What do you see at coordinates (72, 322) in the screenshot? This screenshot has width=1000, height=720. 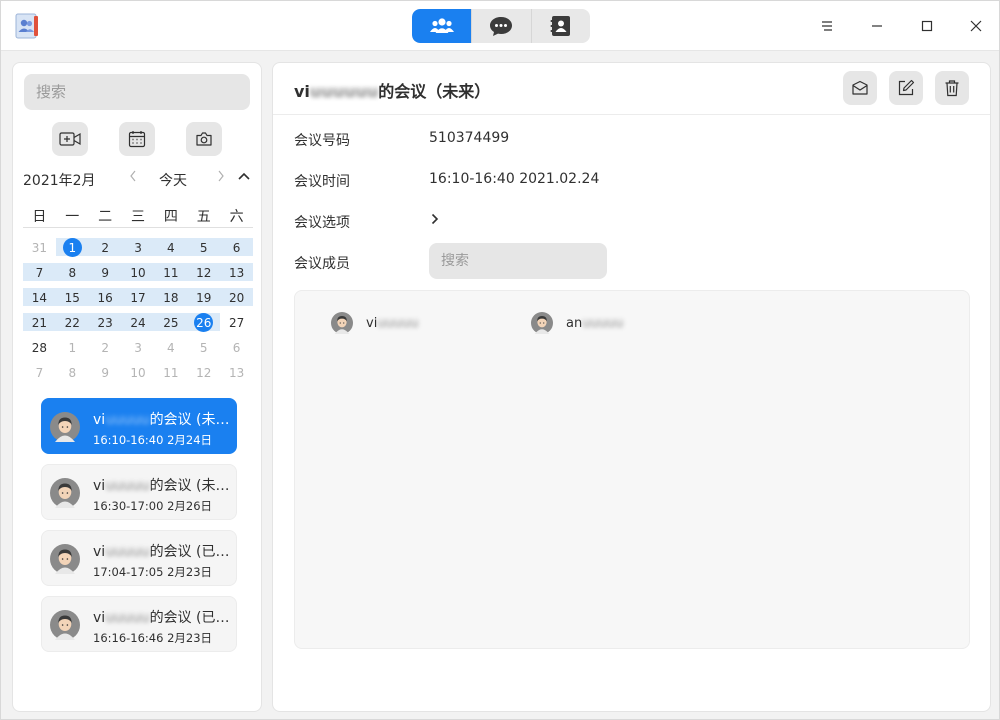 I see `calendar-day: 22` at bounding box center [72, 322].